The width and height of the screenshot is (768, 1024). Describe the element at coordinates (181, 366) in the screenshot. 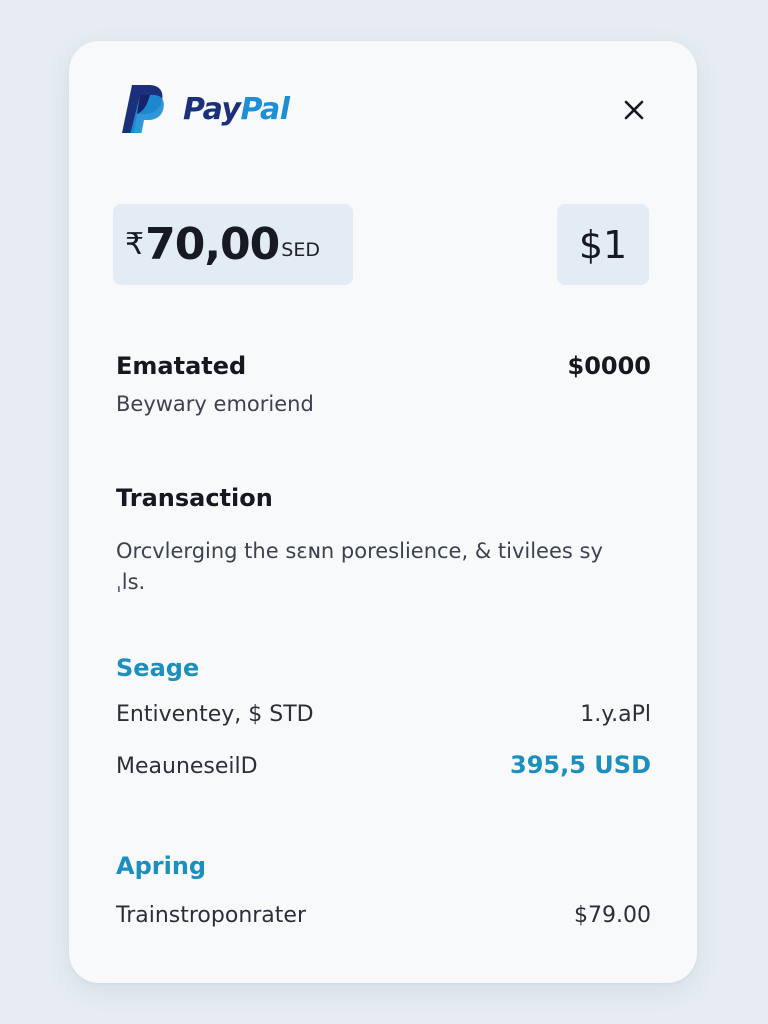

I see `estimated-title: Ematated` at that location.